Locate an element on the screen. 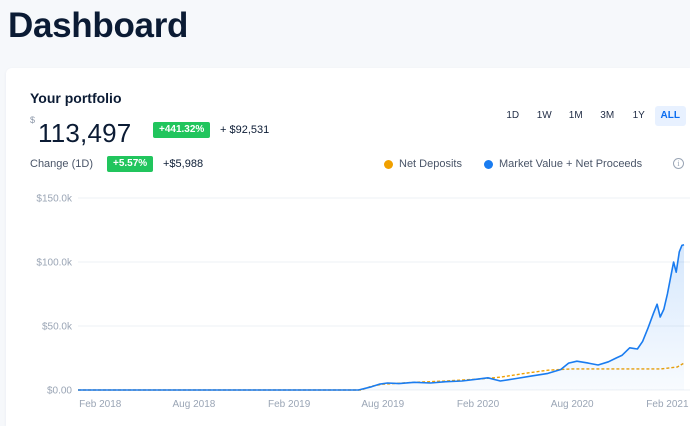  x-tick-label: Aug 2019 is located at coordinates (382, 404).